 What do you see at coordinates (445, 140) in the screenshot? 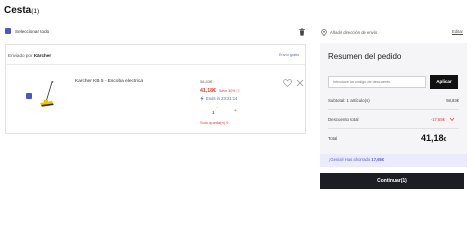
I see `total-currency: €` at bounding box center [445, 140].